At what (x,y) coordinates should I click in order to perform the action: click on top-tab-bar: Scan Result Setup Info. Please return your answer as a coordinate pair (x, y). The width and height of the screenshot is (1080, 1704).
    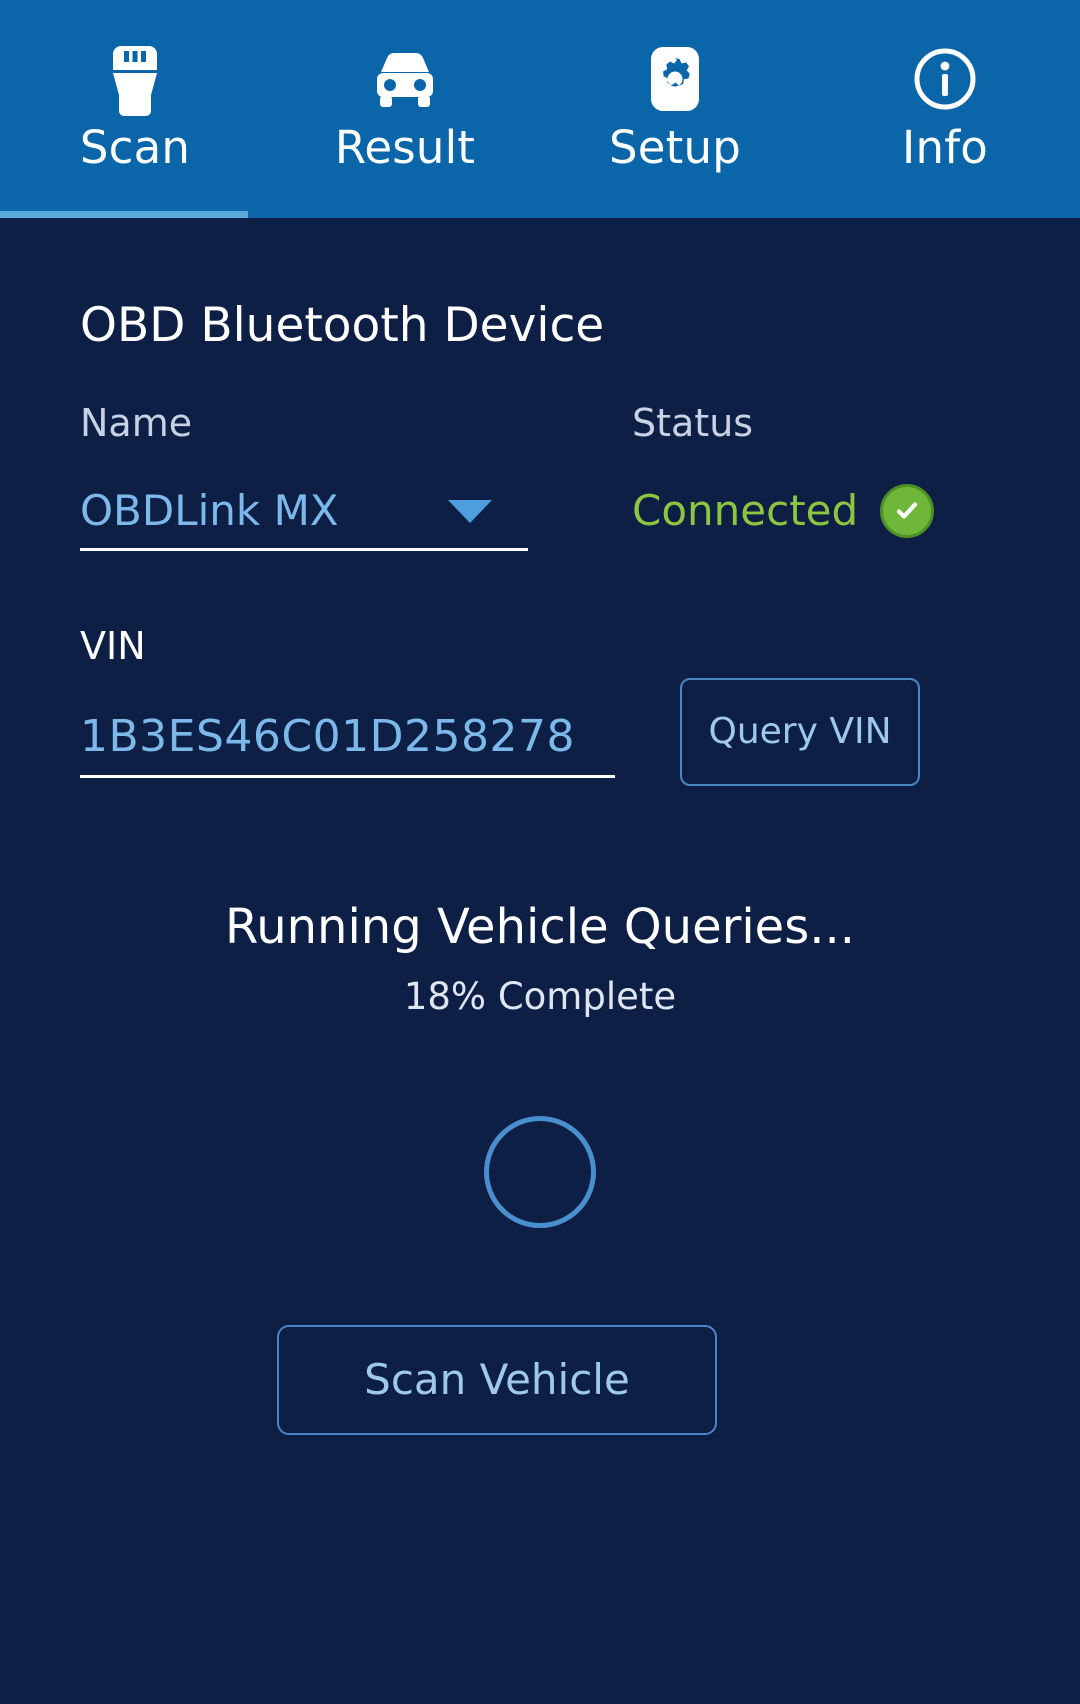
    Looking at the image, I should click on (540, 109).